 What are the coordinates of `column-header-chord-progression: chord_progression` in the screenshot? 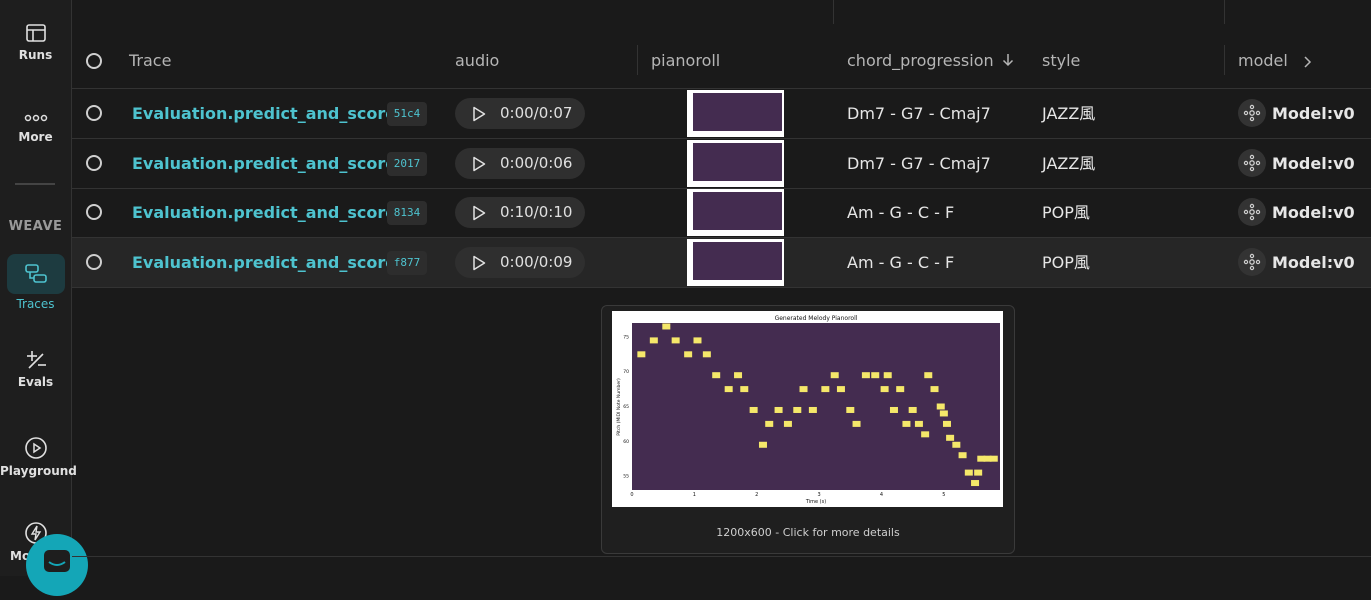 It's located at (931, 62).